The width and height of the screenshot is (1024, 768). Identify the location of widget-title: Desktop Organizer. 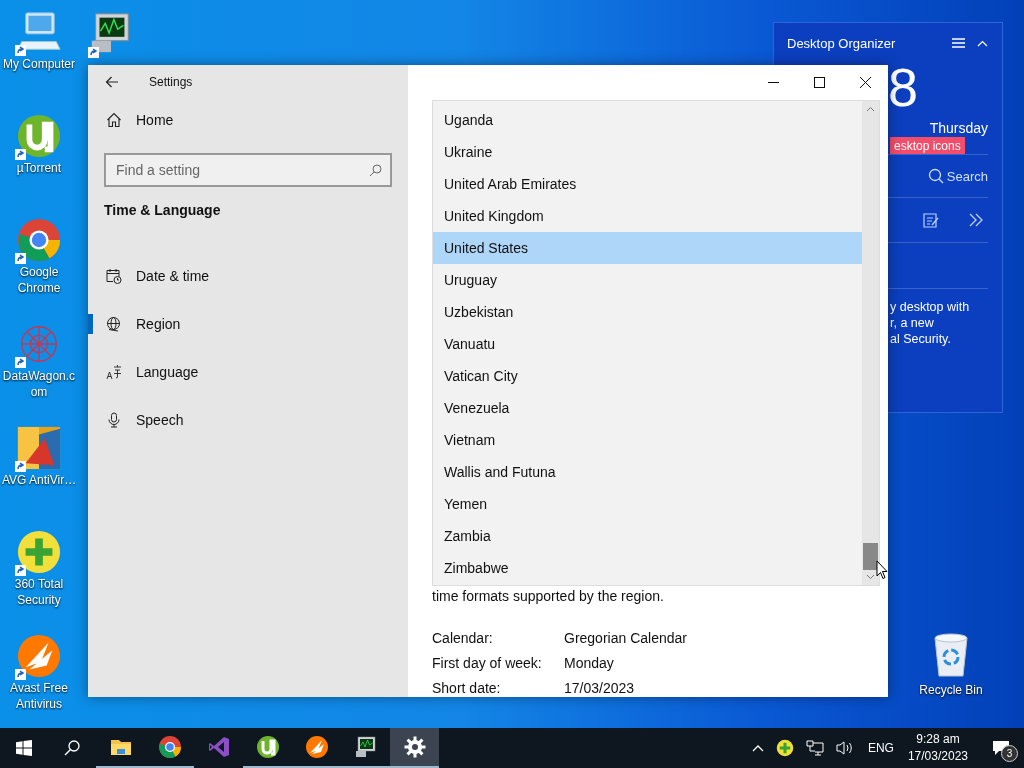
(842, 43).